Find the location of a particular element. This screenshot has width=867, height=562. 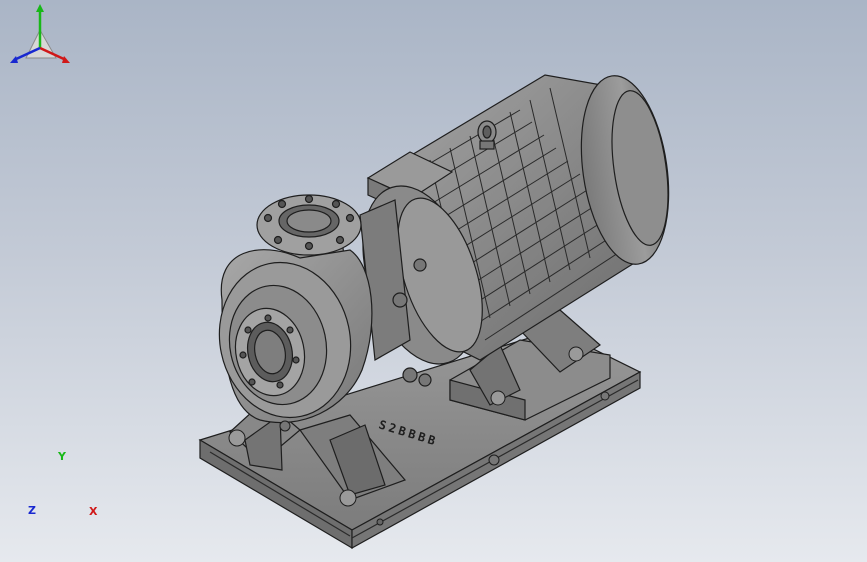

lifting-eye is located at coordinates (487, 135).